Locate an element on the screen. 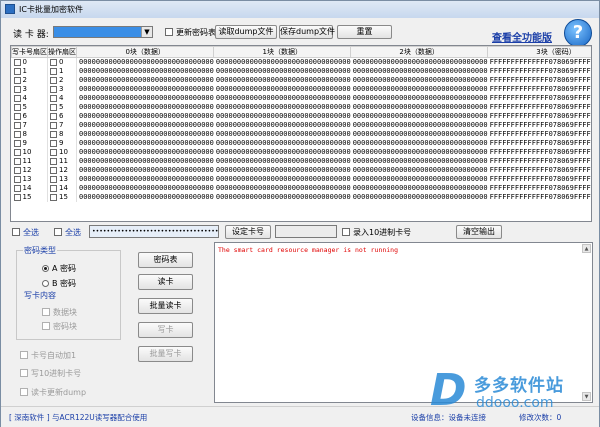  set-card-button: 设定卡号 is located at coordinates (248, 232).